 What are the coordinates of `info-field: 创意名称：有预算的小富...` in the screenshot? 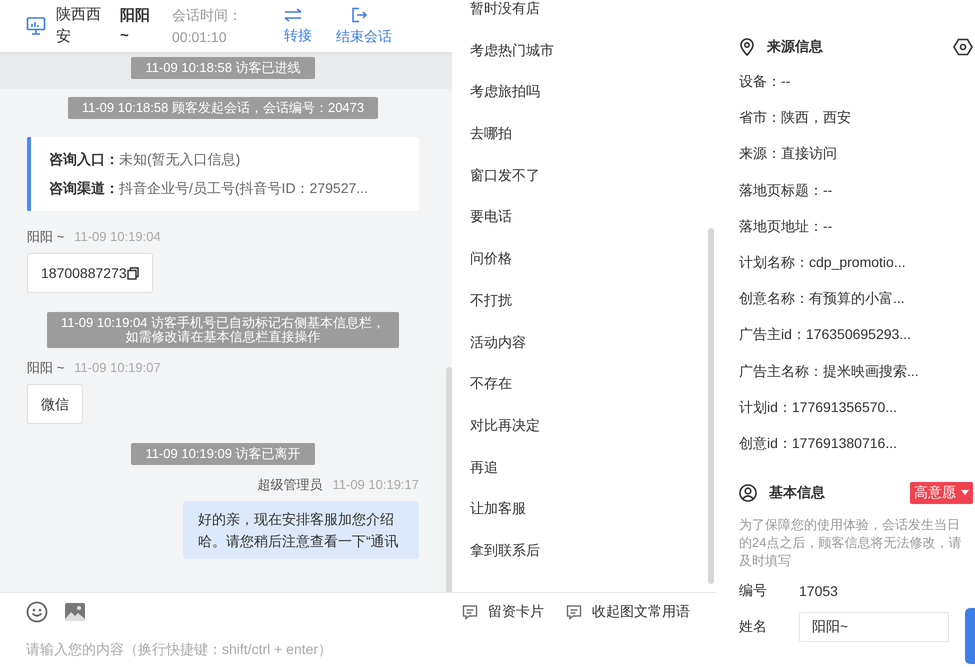 It's located at (857, 298).